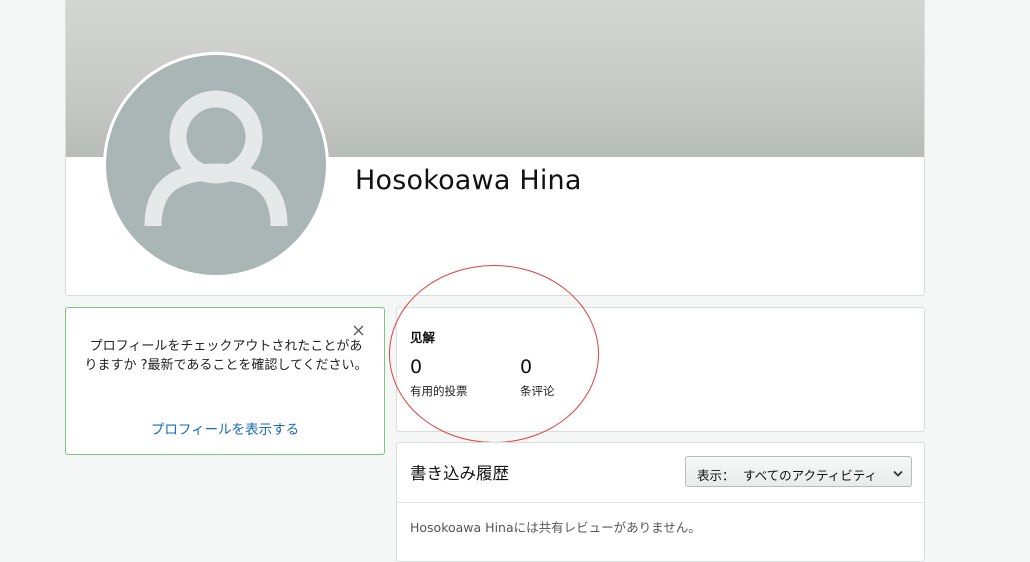  I want to click on user-silhouette-icon, so click(216, 158).